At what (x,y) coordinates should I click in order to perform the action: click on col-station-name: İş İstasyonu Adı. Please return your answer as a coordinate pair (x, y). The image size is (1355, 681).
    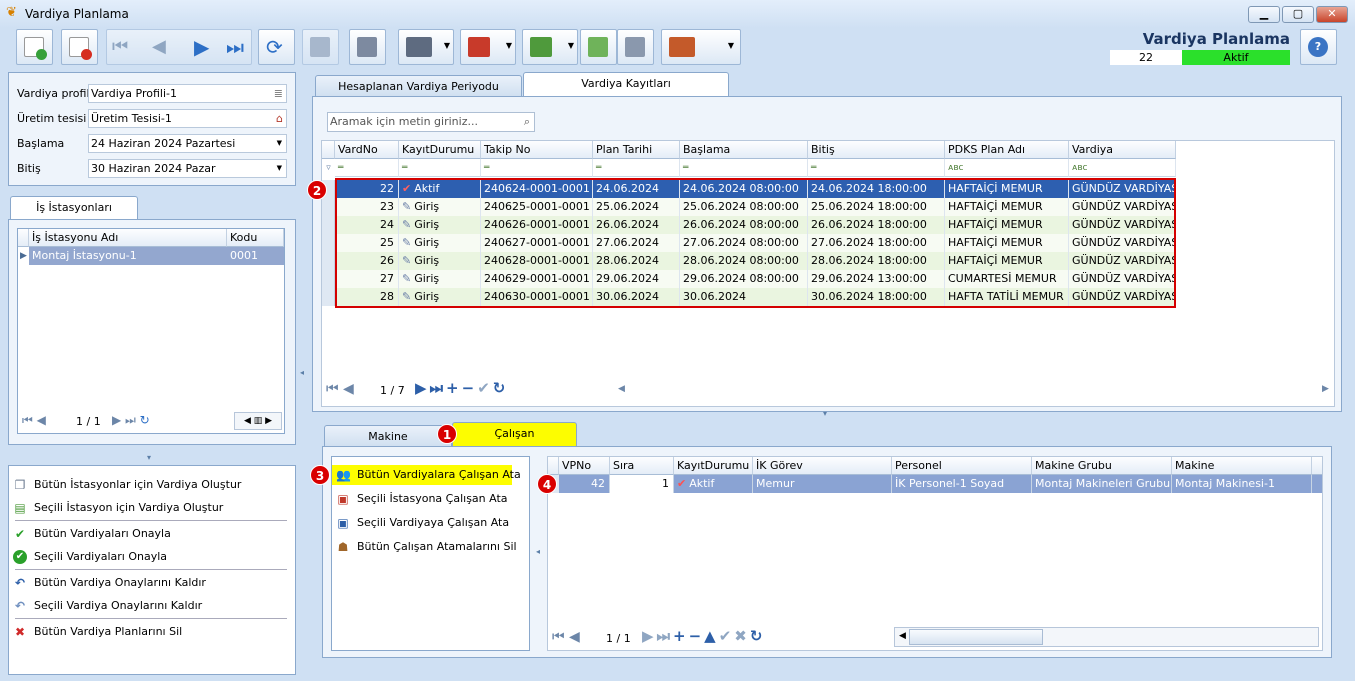
    Looking at the image, I should click on (128, 238).